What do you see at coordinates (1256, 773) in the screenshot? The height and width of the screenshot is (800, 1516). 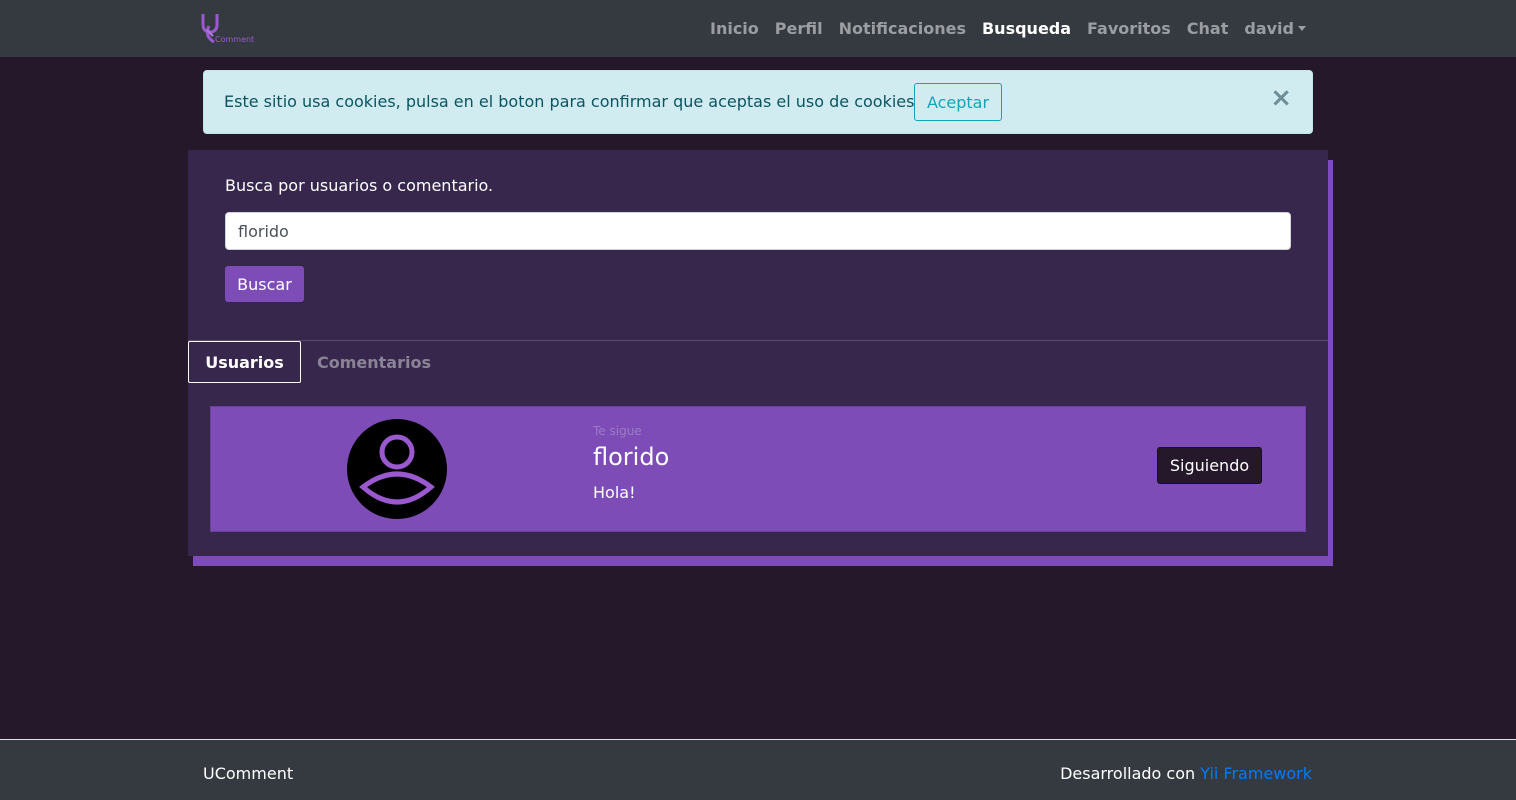 I see `yii-framework-link: Yii Framework` at bounding box center [1256, 773].